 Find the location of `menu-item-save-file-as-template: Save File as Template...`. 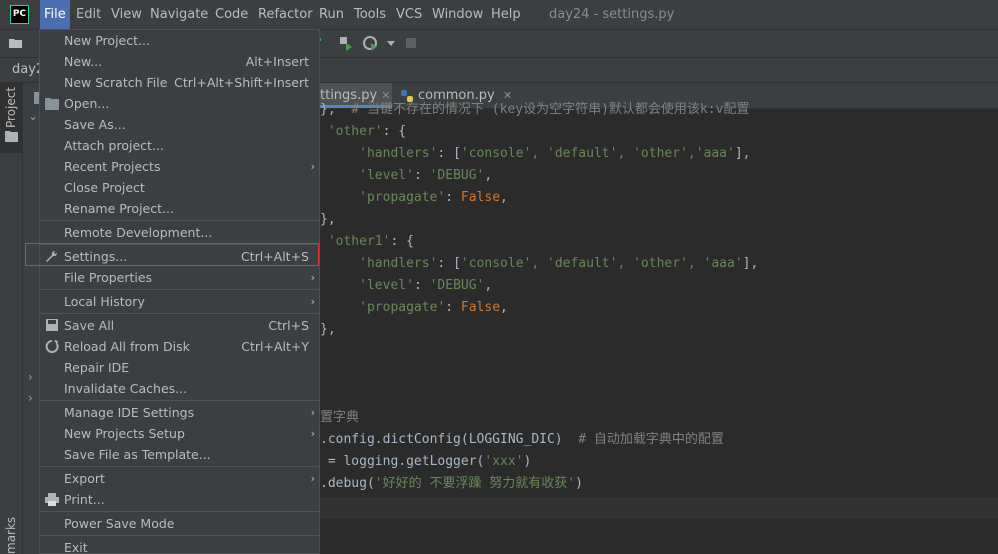

menu-item-save-file-as-template: Save File as Template... is located at coordinates (179, 454).